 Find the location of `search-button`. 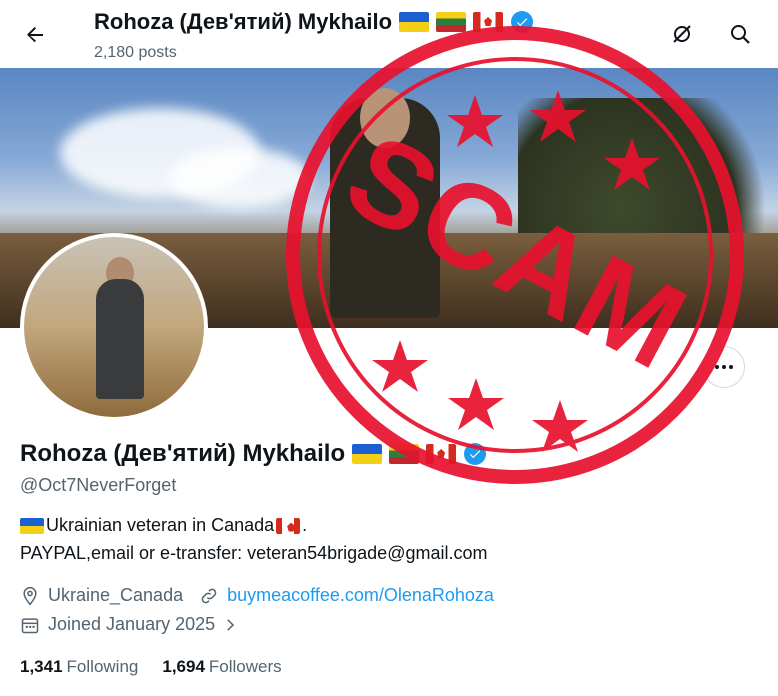

search-button is located at coordinates (740, 34).